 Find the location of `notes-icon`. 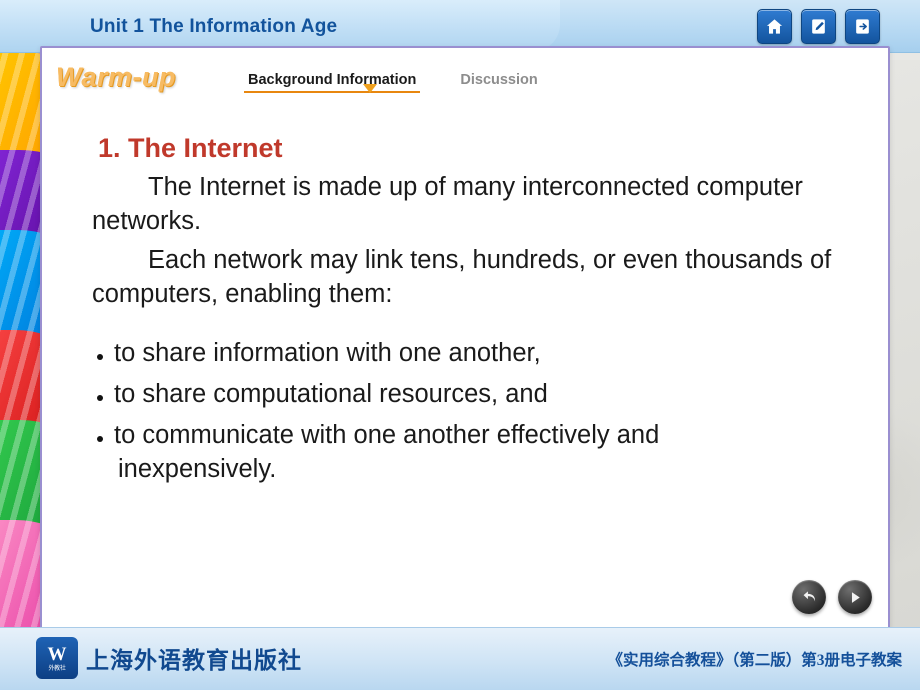

notes-icon is located at coordinates (818, 26).